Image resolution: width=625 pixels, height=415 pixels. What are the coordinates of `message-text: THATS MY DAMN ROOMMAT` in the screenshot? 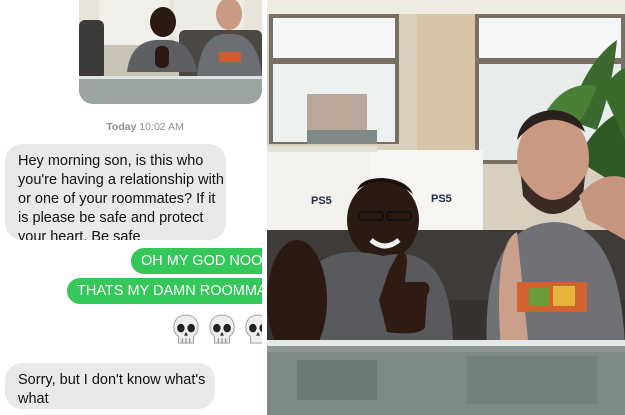 It's located at (169, 291).